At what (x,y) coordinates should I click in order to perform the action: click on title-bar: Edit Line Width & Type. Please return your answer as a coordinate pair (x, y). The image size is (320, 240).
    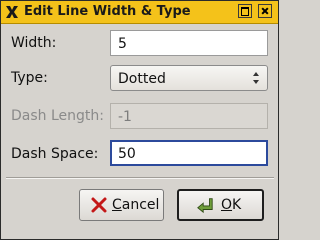
    Looking at the image, I should click on (139, 12).